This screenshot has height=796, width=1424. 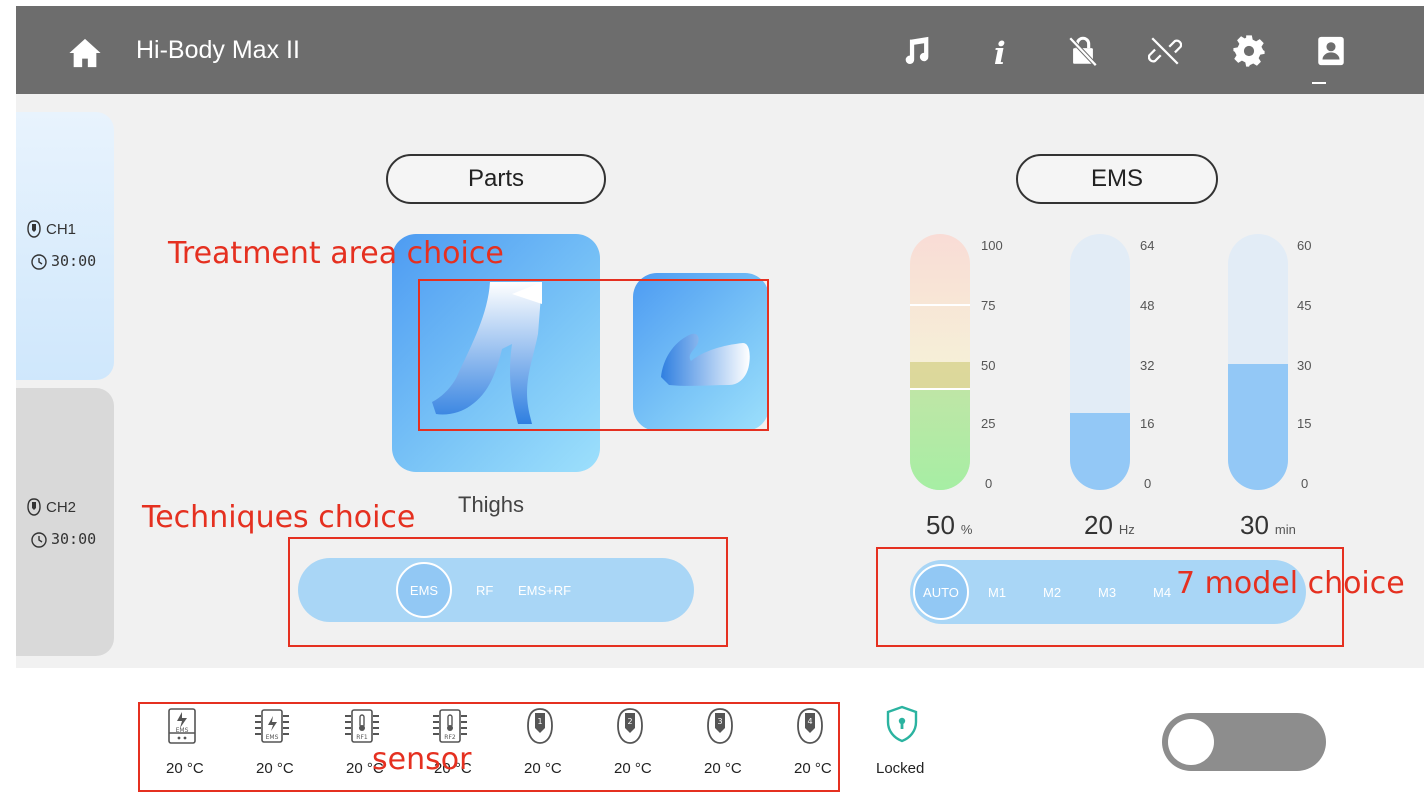 What do you see at coordinates (917, 51) in the screenshot?
I see `music-icon` at bounding box center [917, 51].